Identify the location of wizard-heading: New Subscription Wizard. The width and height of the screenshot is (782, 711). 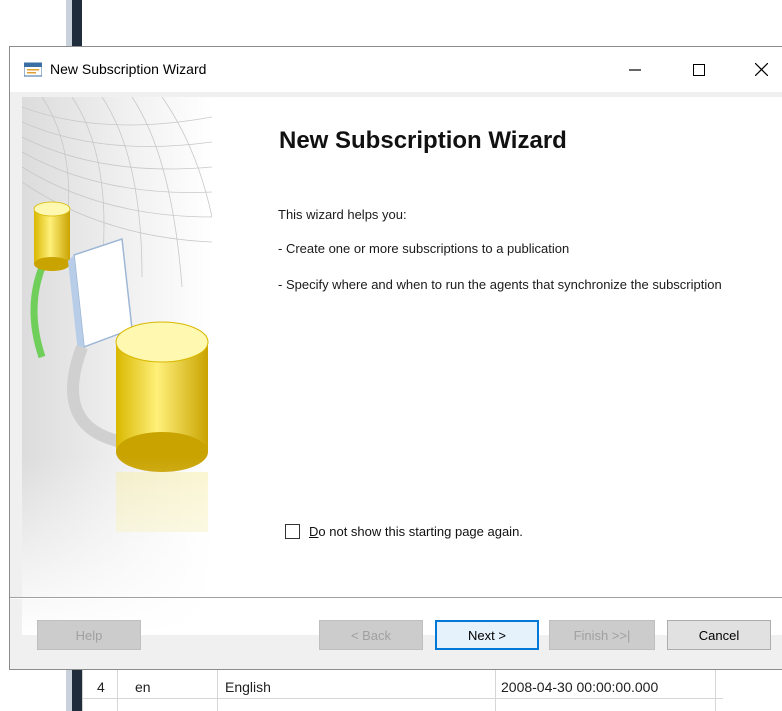
(423, 140).